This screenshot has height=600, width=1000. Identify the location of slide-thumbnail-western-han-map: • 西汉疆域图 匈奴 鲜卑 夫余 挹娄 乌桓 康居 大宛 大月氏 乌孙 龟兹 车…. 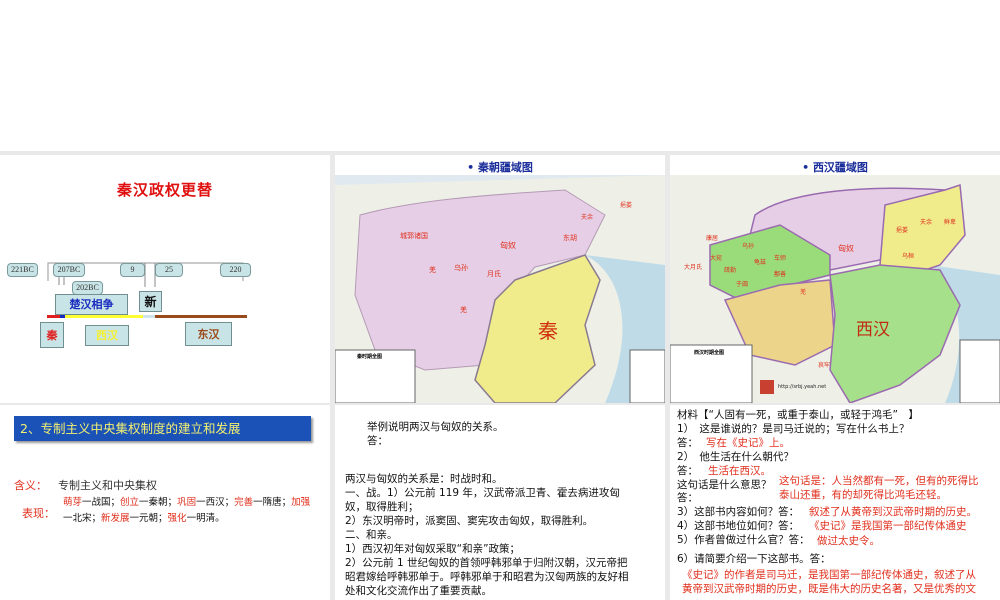
(835, 279).